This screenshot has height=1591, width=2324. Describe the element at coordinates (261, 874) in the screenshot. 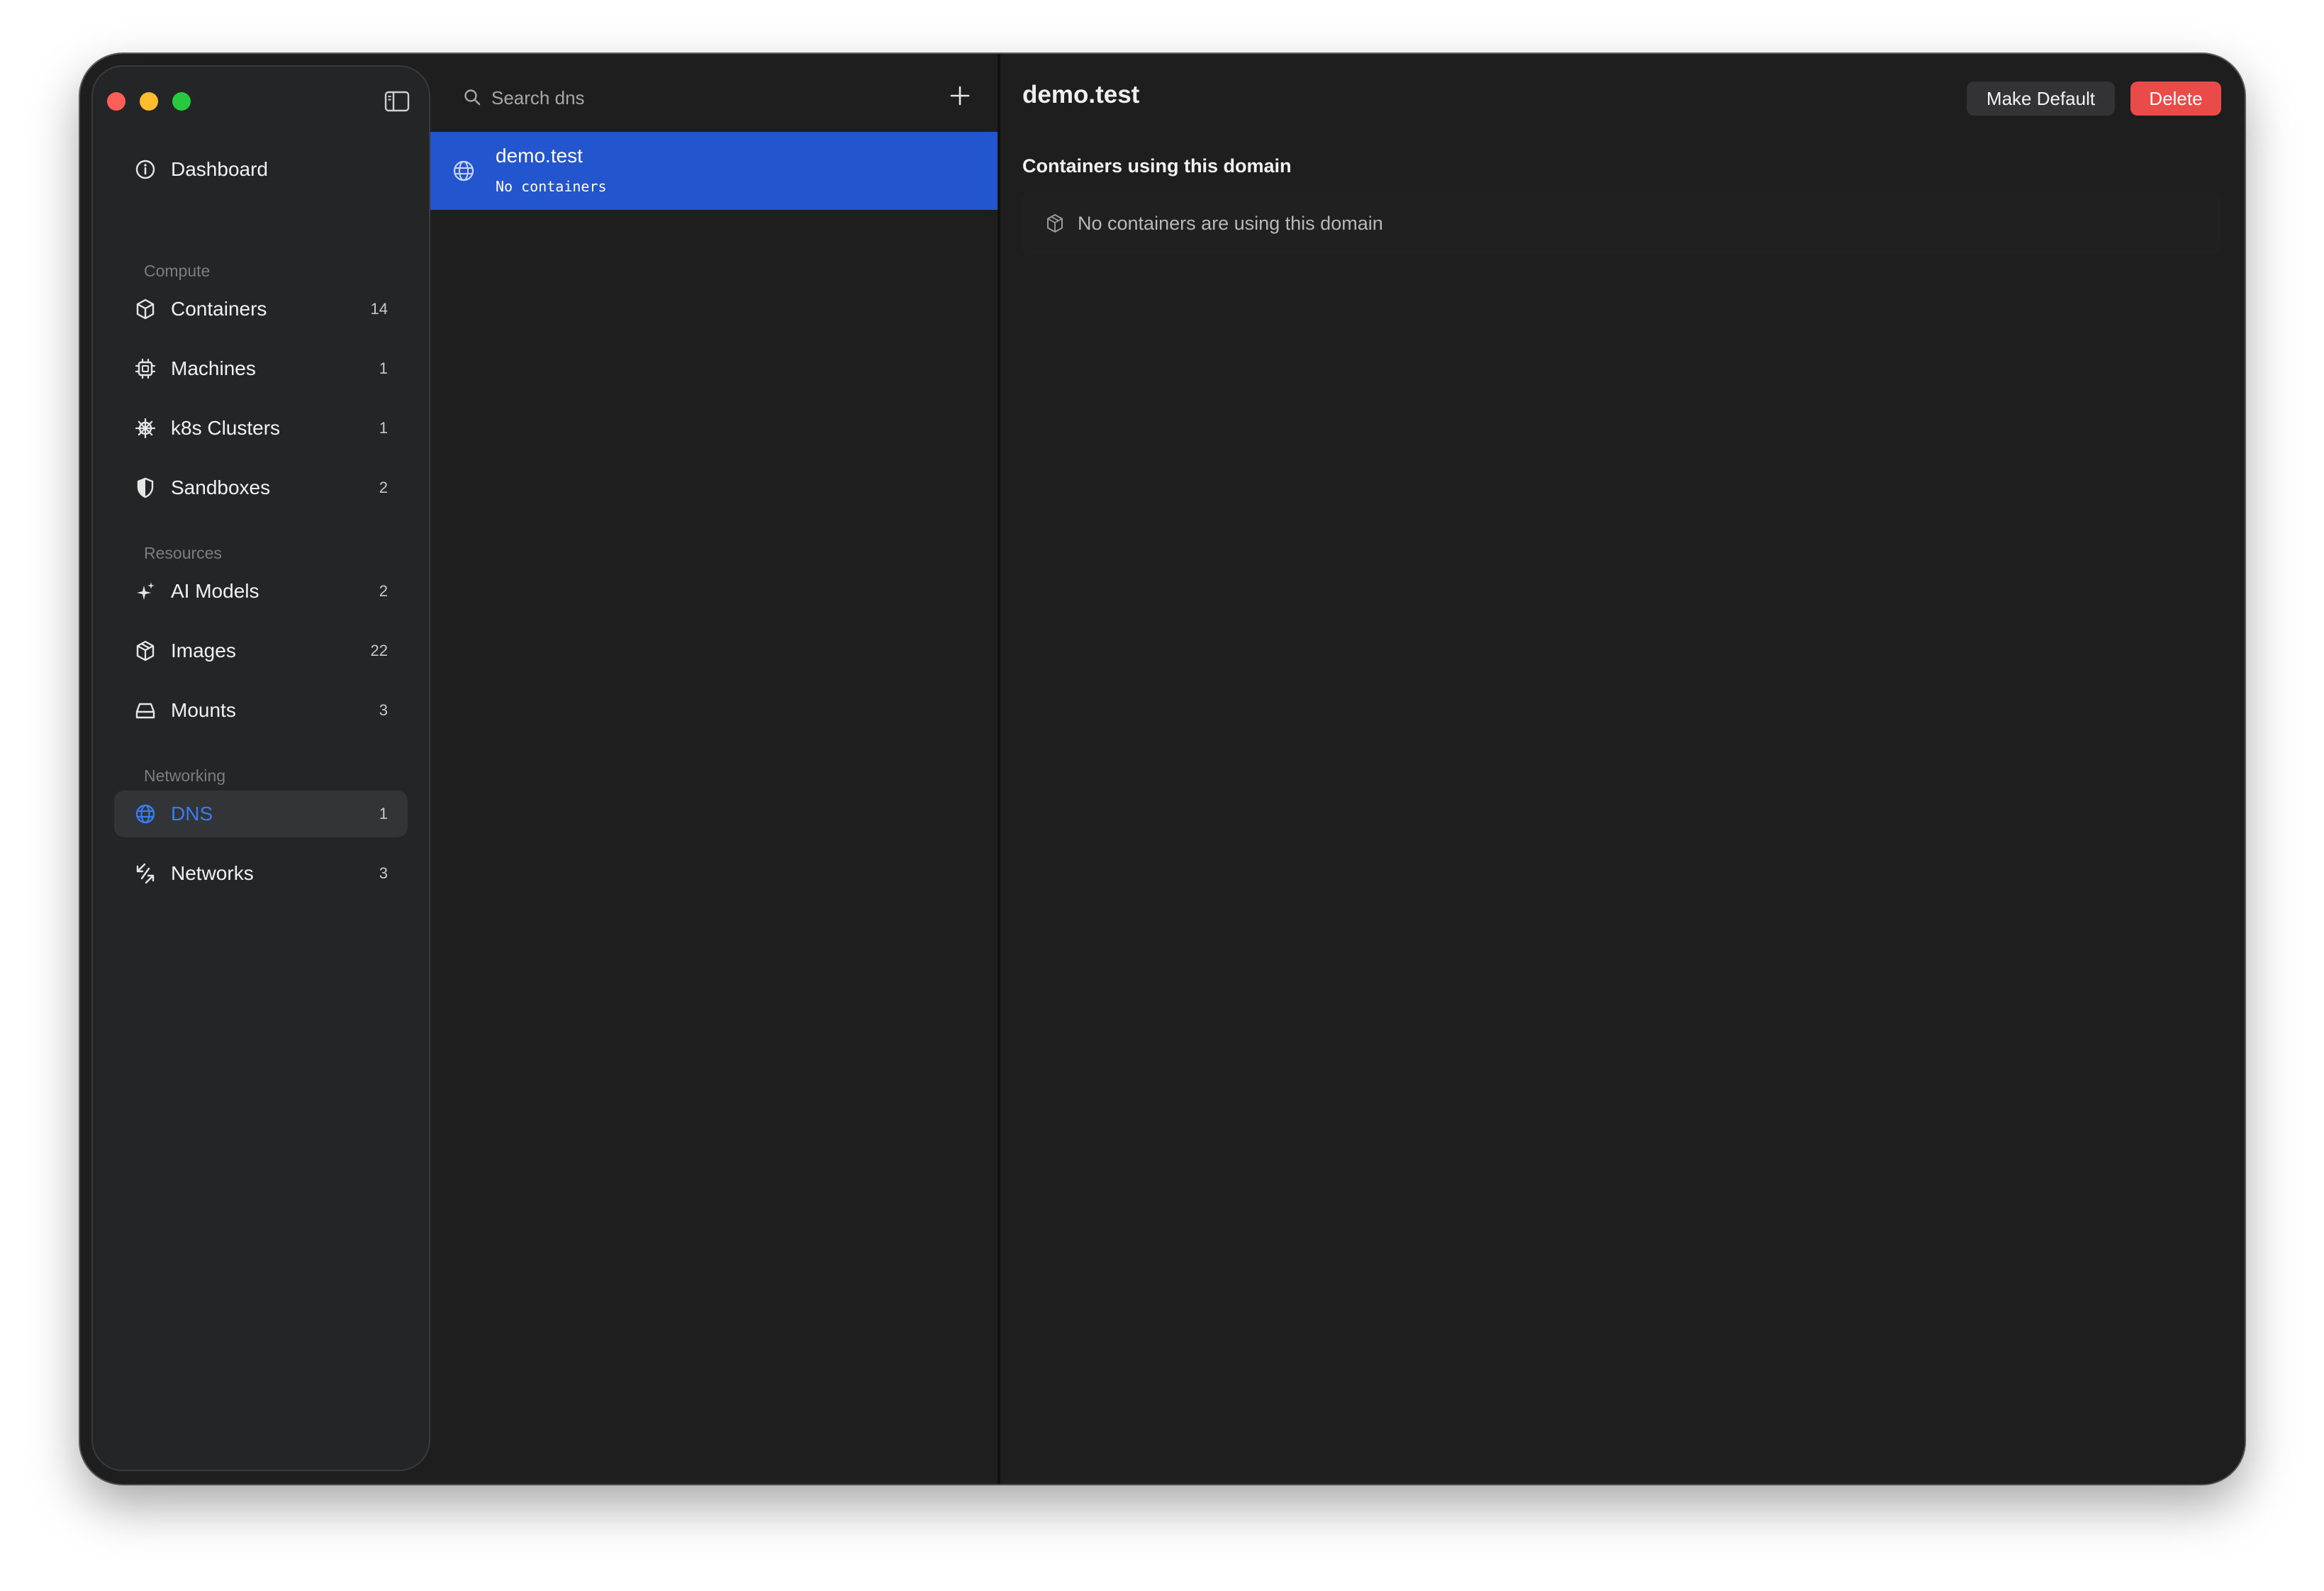

I see `sidebar-item-networks: Networks 3` at that location.